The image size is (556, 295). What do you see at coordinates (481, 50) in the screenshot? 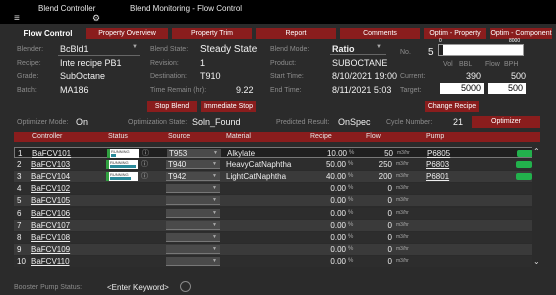
I see `volume-progress-bar` at bounding box center [481, 50].